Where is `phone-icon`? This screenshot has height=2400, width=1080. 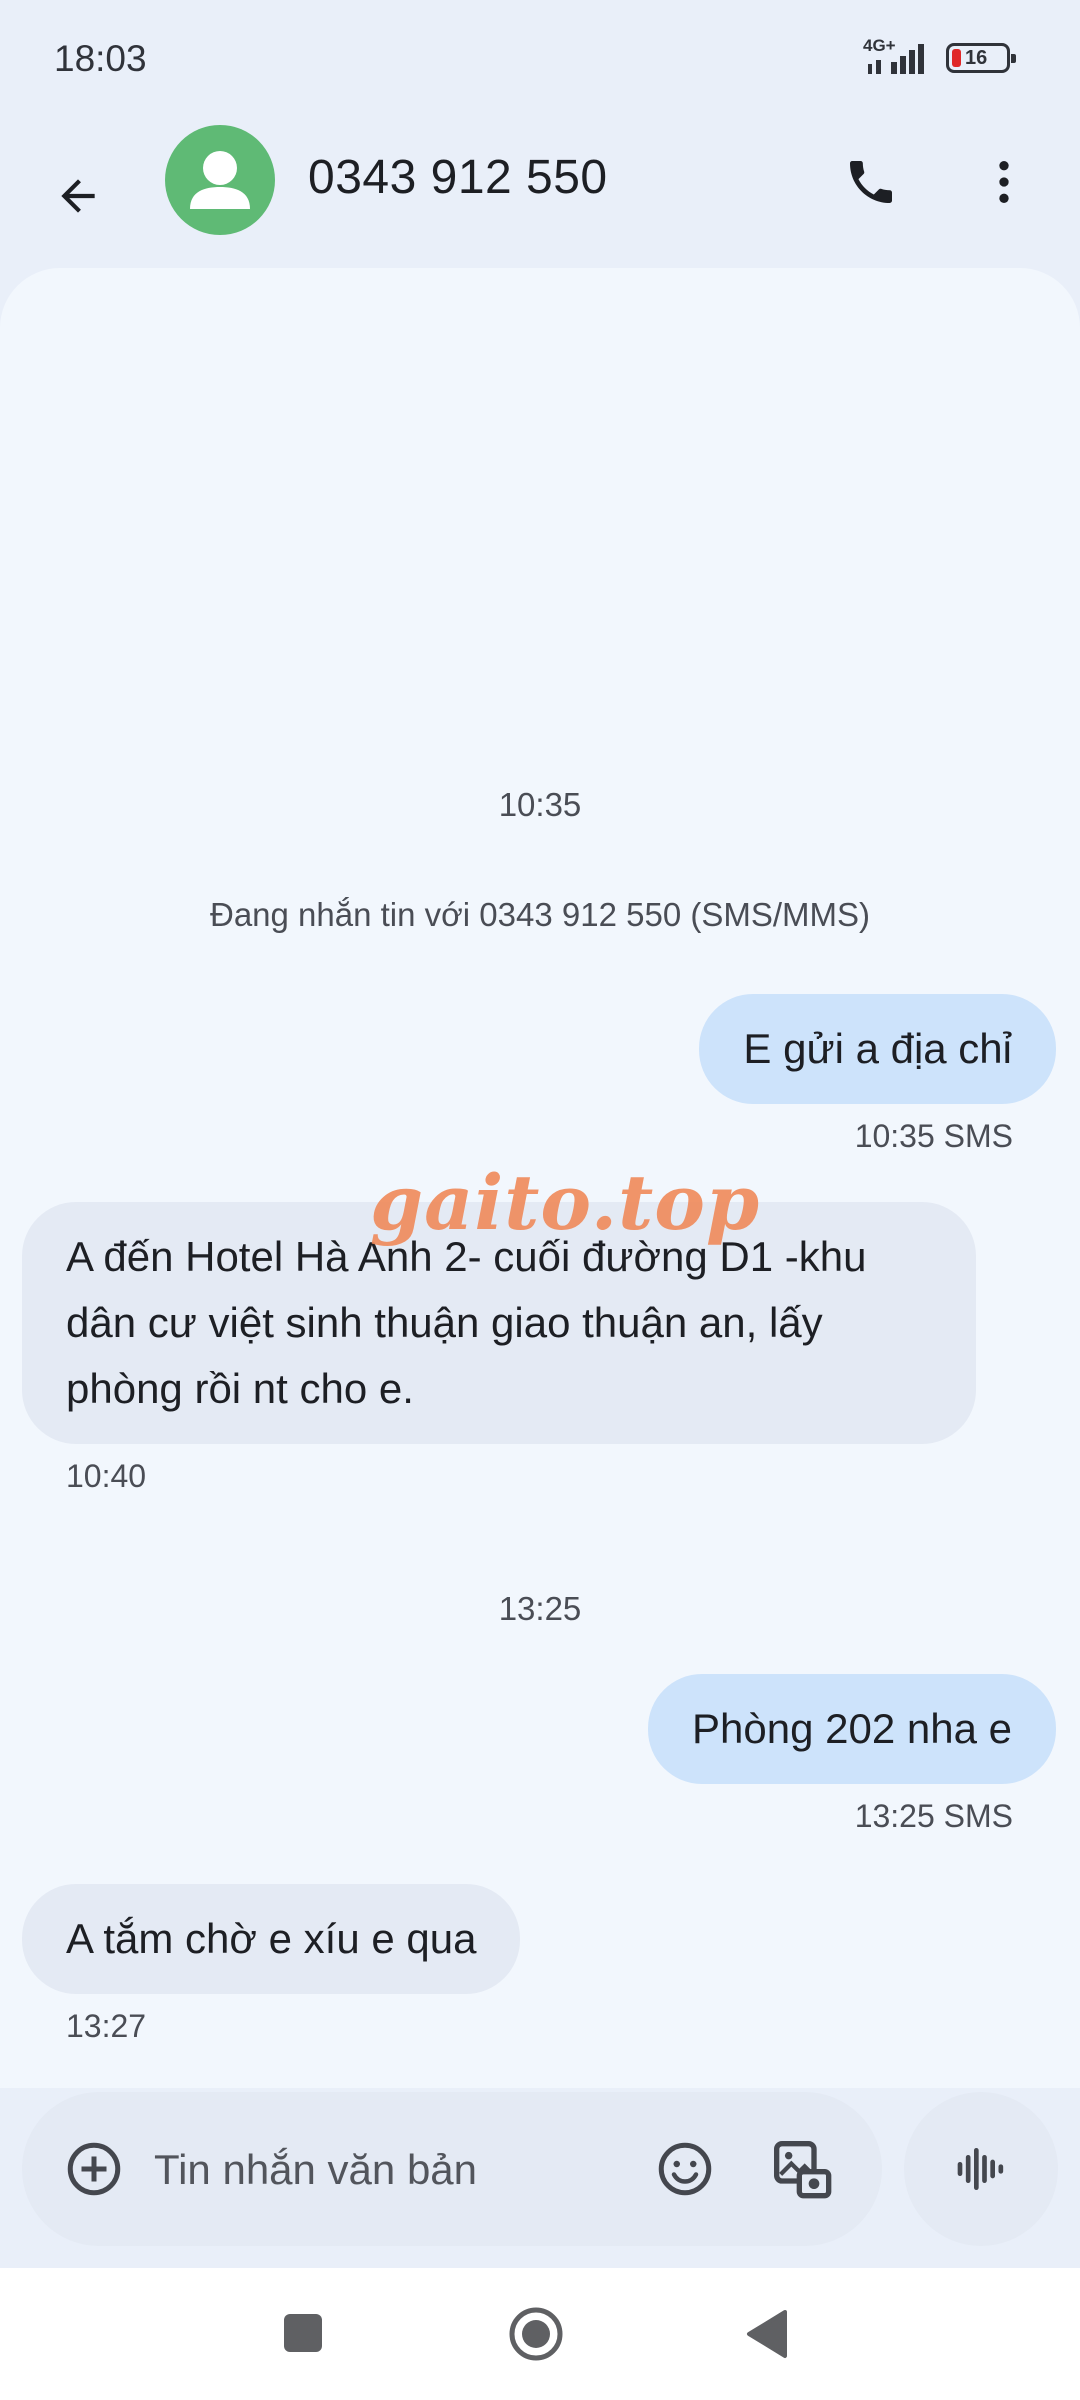 phone-icon is located at coordinates (871, 182).